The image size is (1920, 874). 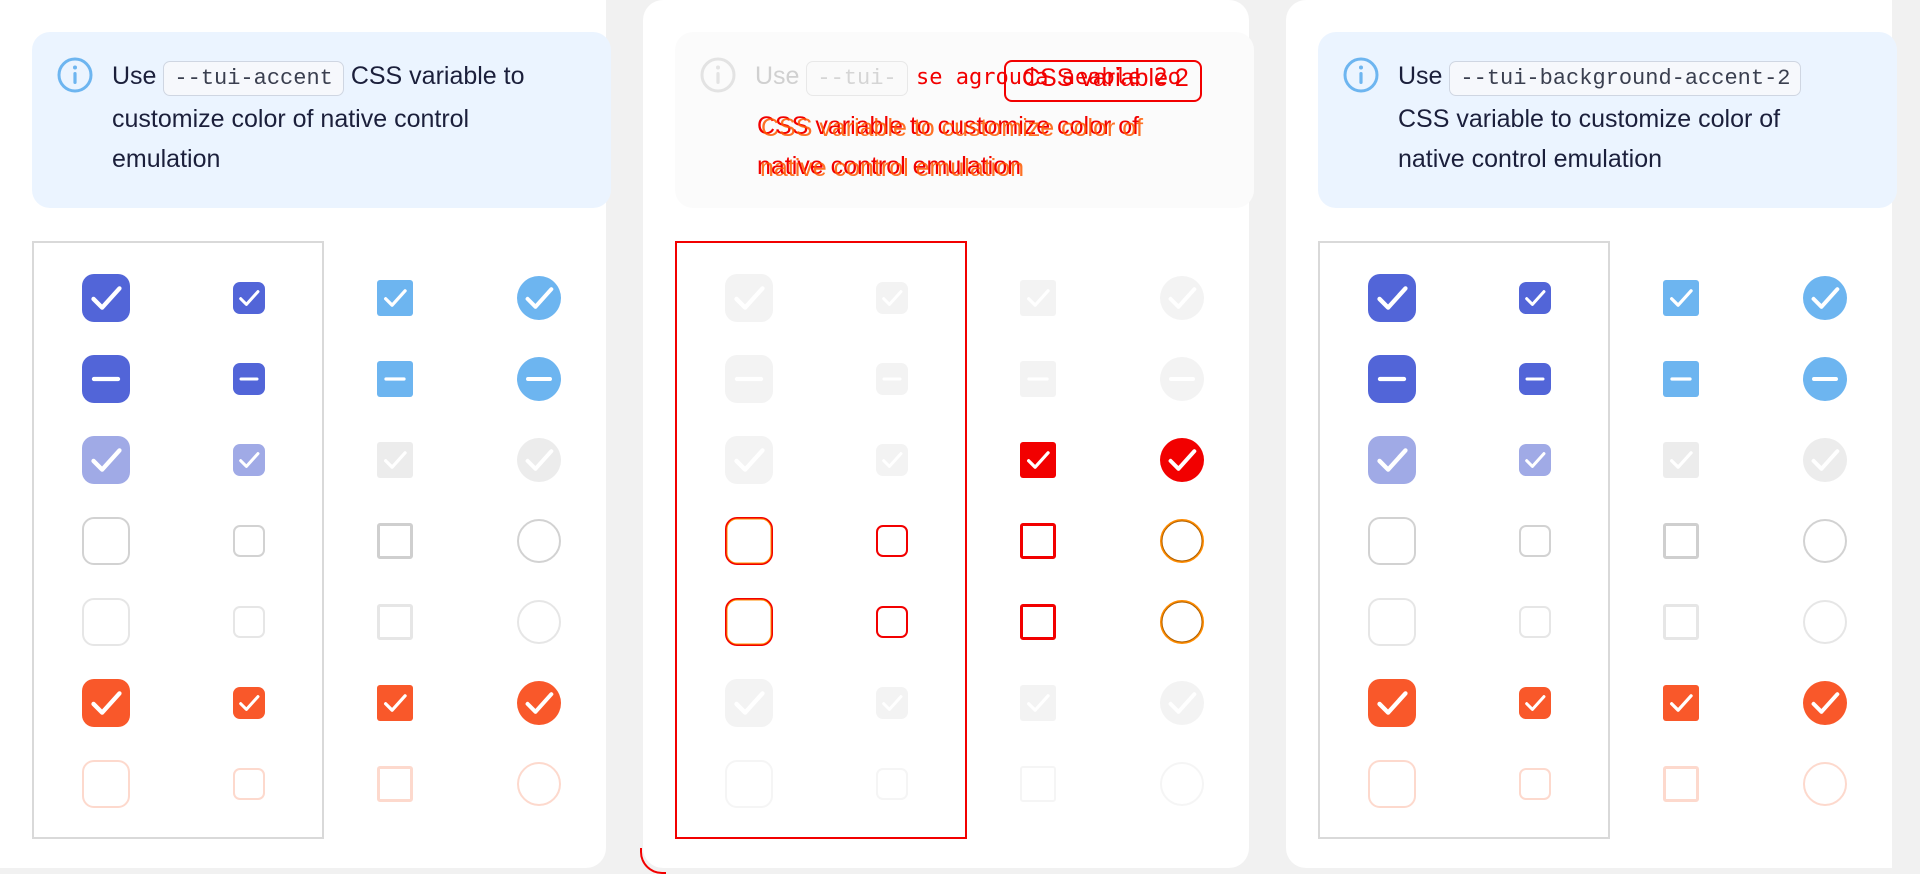 I want to click on checkbox-group-frame, so click(x=178, y=540).